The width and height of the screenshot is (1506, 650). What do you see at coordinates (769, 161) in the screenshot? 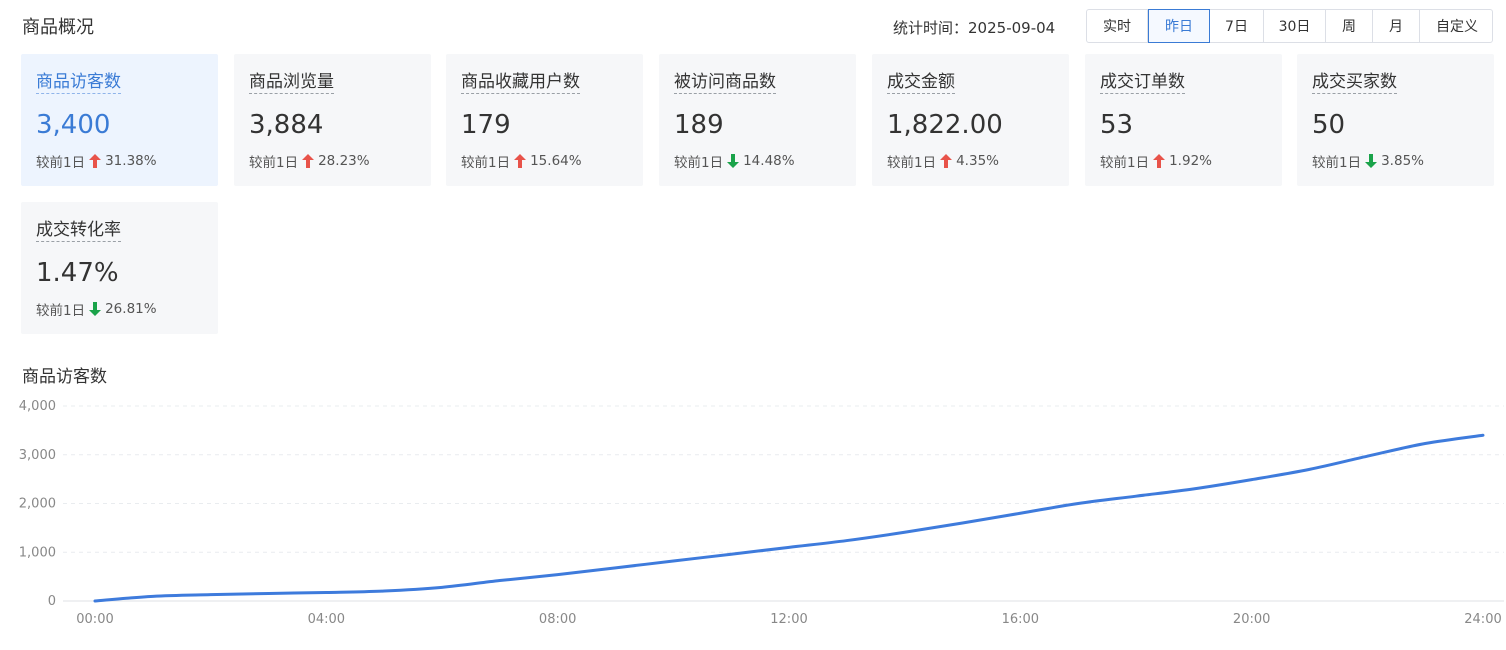
I see `compare-change: 14.48%` at bounding box center [769, 161].